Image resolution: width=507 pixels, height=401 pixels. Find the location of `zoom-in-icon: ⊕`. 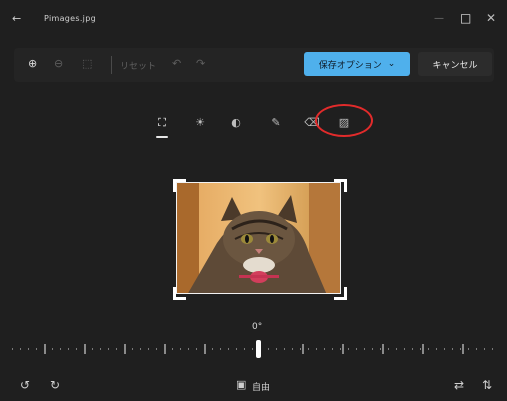

zoom-in-icon: ⊕ is located at coordinates (32, 64).